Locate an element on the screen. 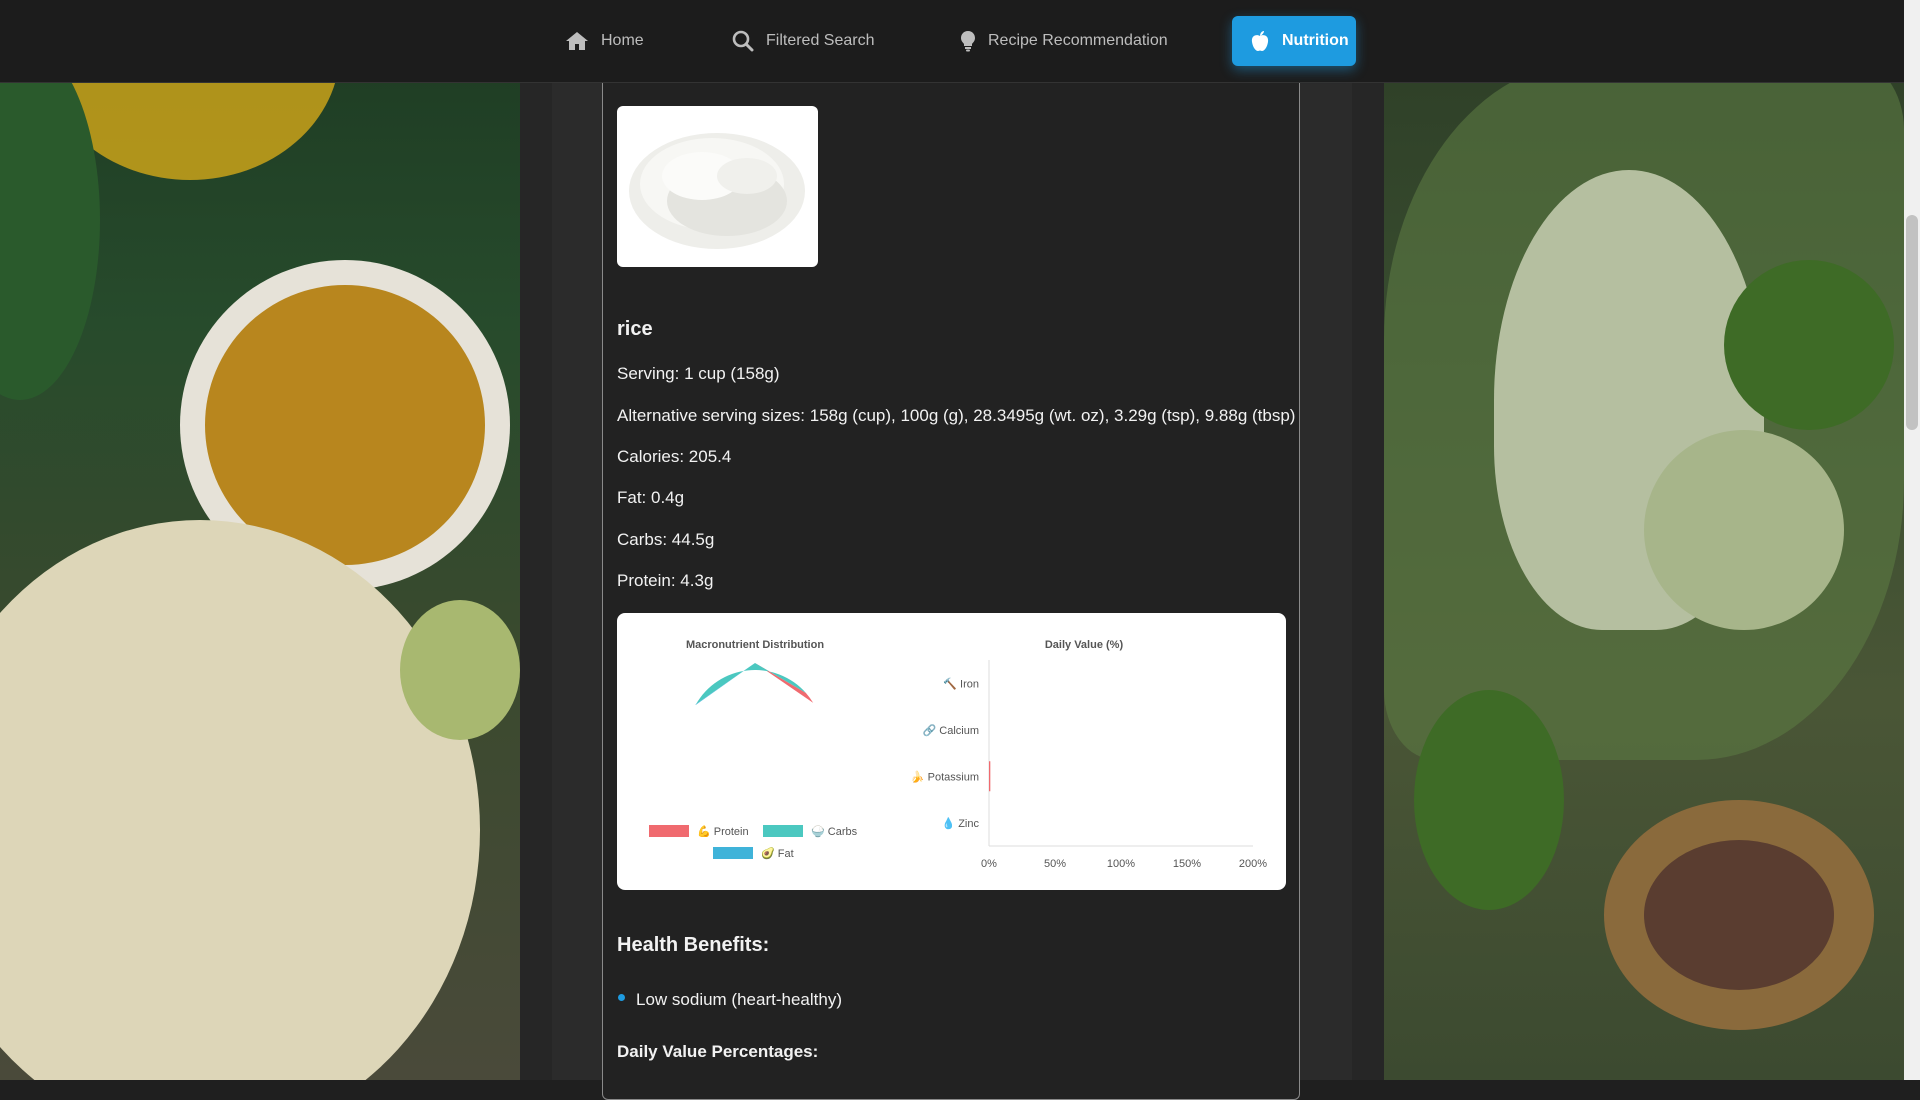  pie-legend-label-1: 🍚 Carbs is located at coordinates (834, 831).